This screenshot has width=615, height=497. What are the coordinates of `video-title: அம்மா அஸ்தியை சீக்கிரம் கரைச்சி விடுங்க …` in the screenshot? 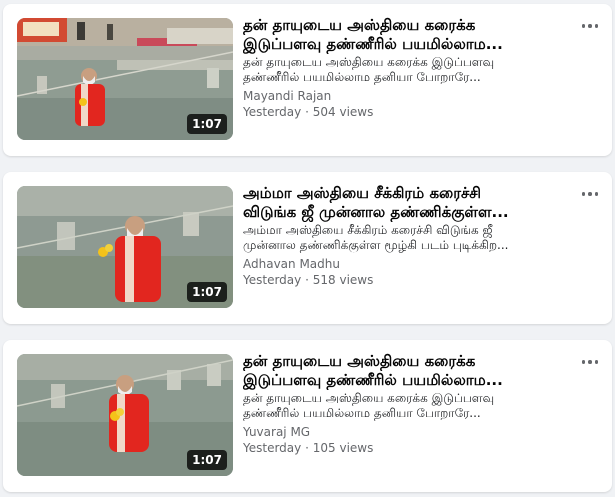 It's located at (402, 203).